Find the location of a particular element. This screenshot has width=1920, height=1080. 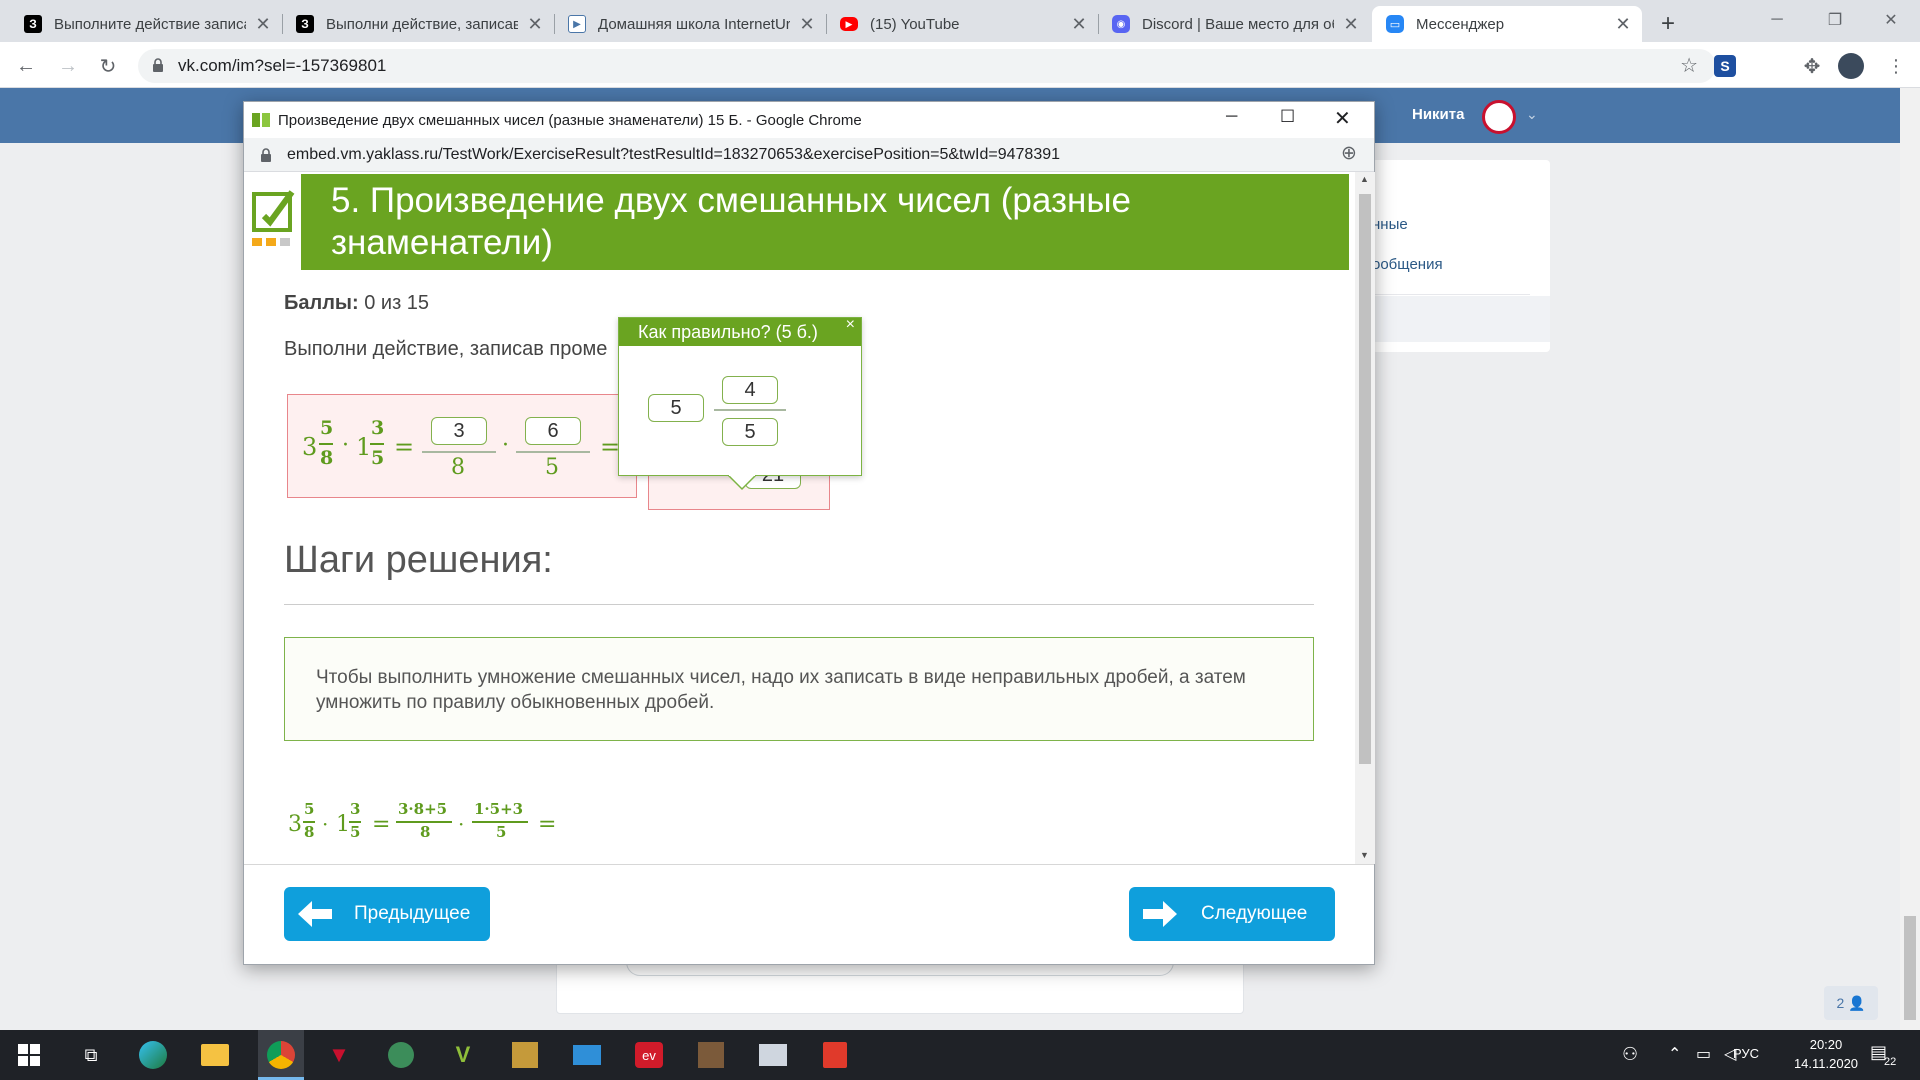

lock-icon is located at coordinates (266, 155).